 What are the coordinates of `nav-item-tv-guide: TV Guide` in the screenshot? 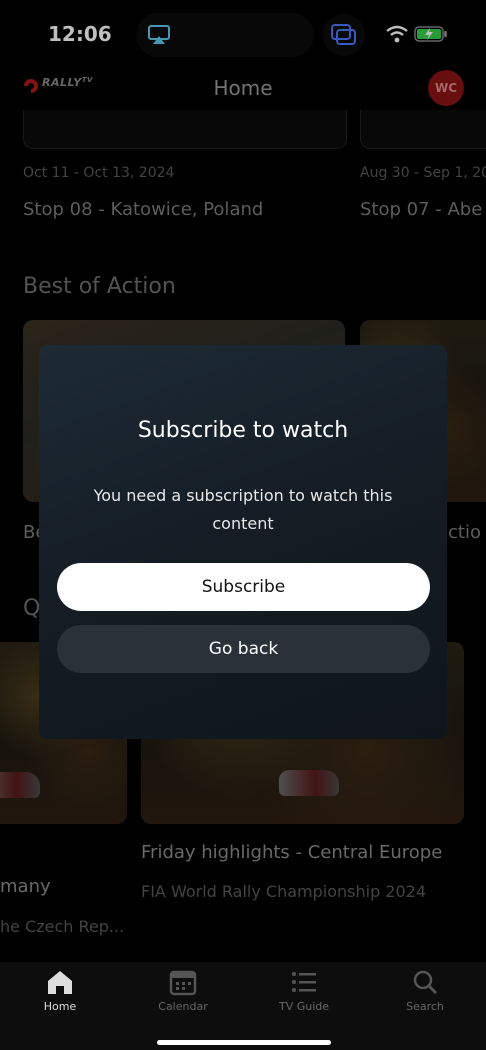 It's located at (304, 990).